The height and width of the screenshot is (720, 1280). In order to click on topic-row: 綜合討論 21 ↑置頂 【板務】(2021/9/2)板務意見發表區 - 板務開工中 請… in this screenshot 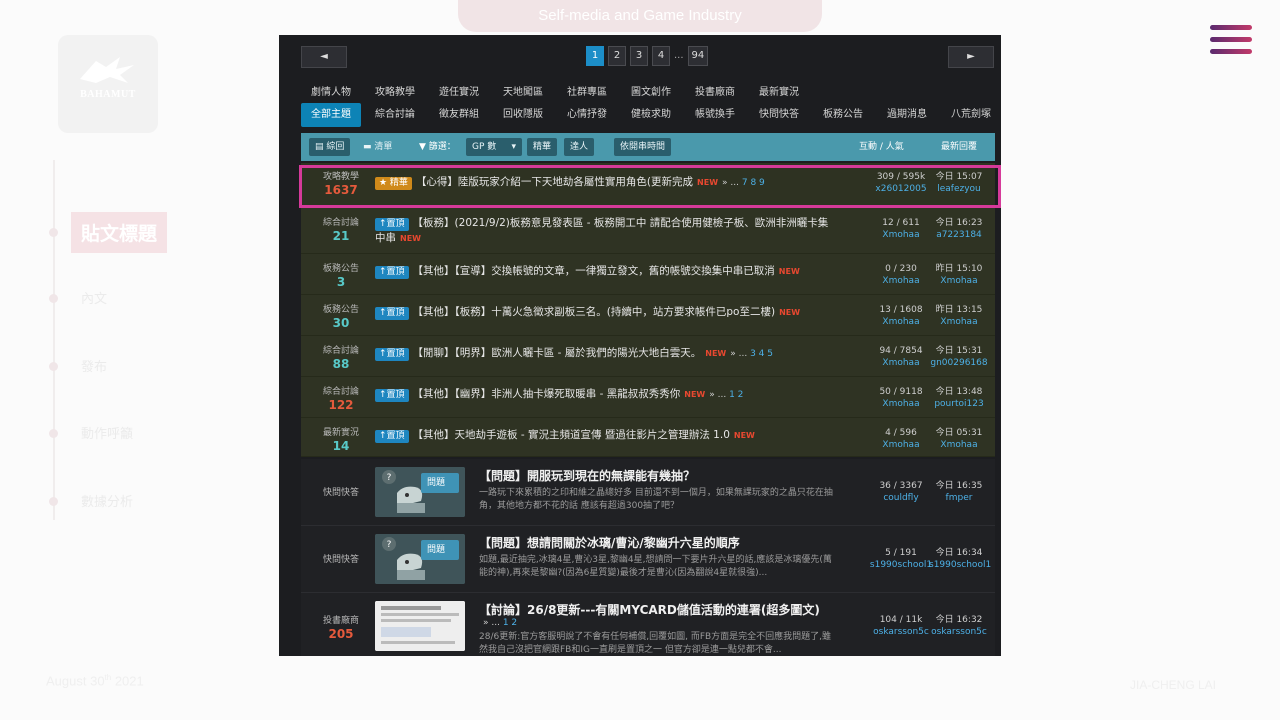, I will do `click(648, 231)`.